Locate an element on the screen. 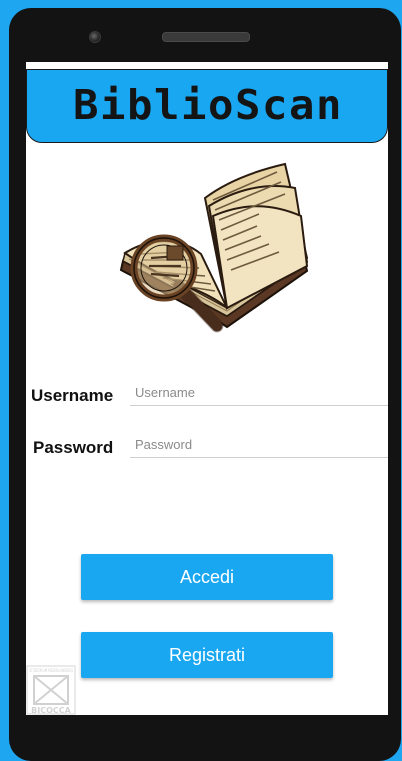 Image resolution: width=402 pixels, height=761 pixels. username-input is located at coordinates (259, 394).